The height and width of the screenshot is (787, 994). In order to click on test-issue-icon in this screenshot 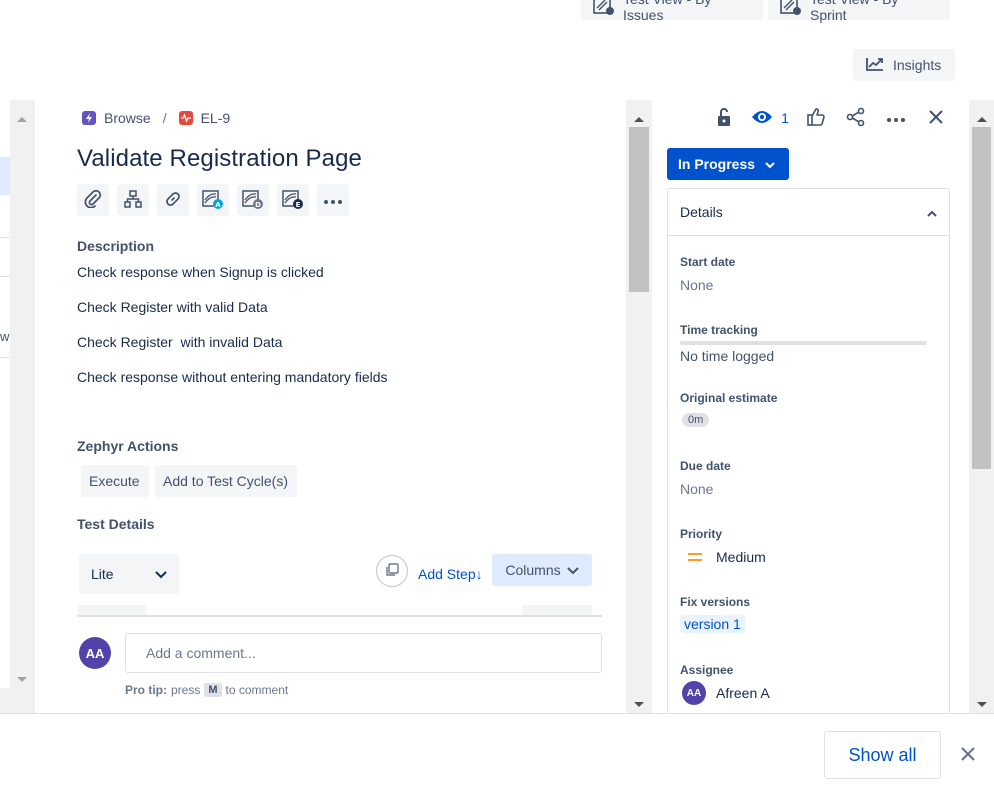, I will do `click(185, 118)`.